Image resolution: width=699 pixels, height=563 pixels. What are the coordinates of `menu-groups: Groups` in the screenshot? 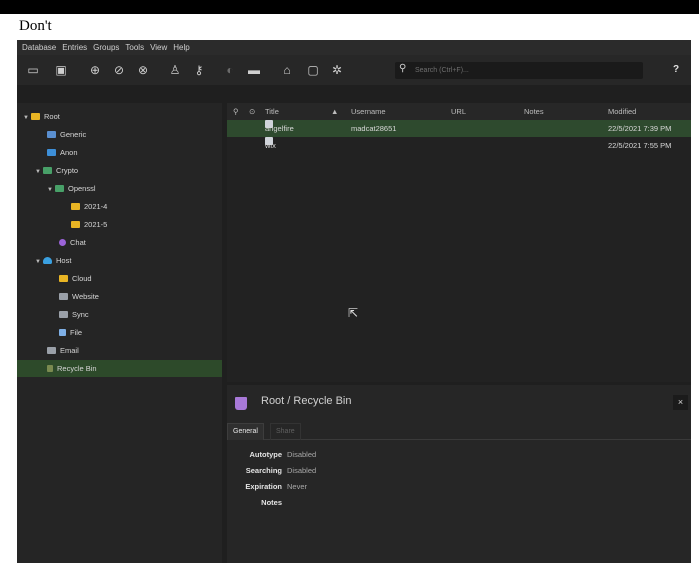 It's located at (106, 47).